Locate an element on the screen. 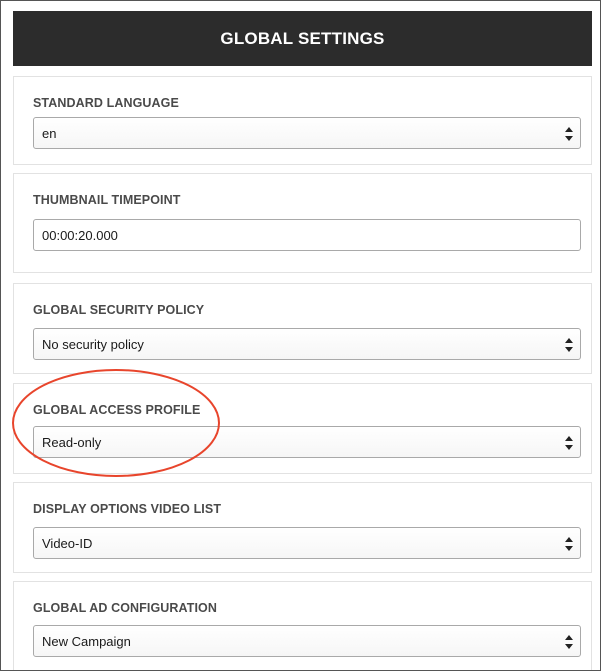 This screenshot has width=601, height=671. standard-language-select: en is located at coordinates (307, 133).